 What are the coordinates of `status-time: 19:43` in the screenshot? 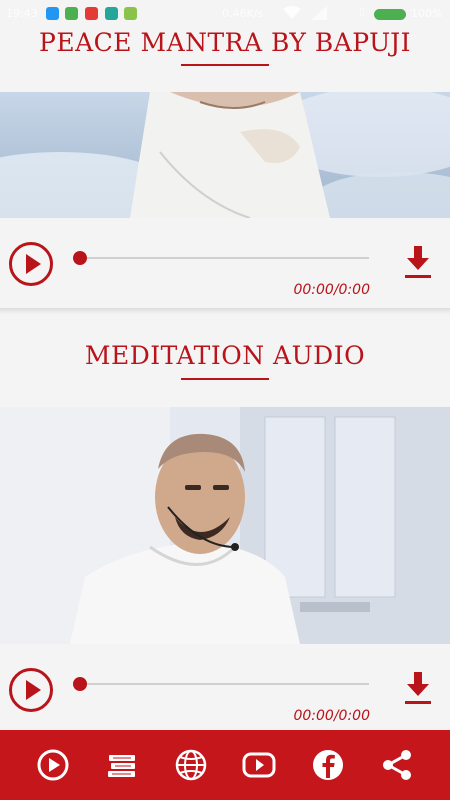 It's located at (22, 13).